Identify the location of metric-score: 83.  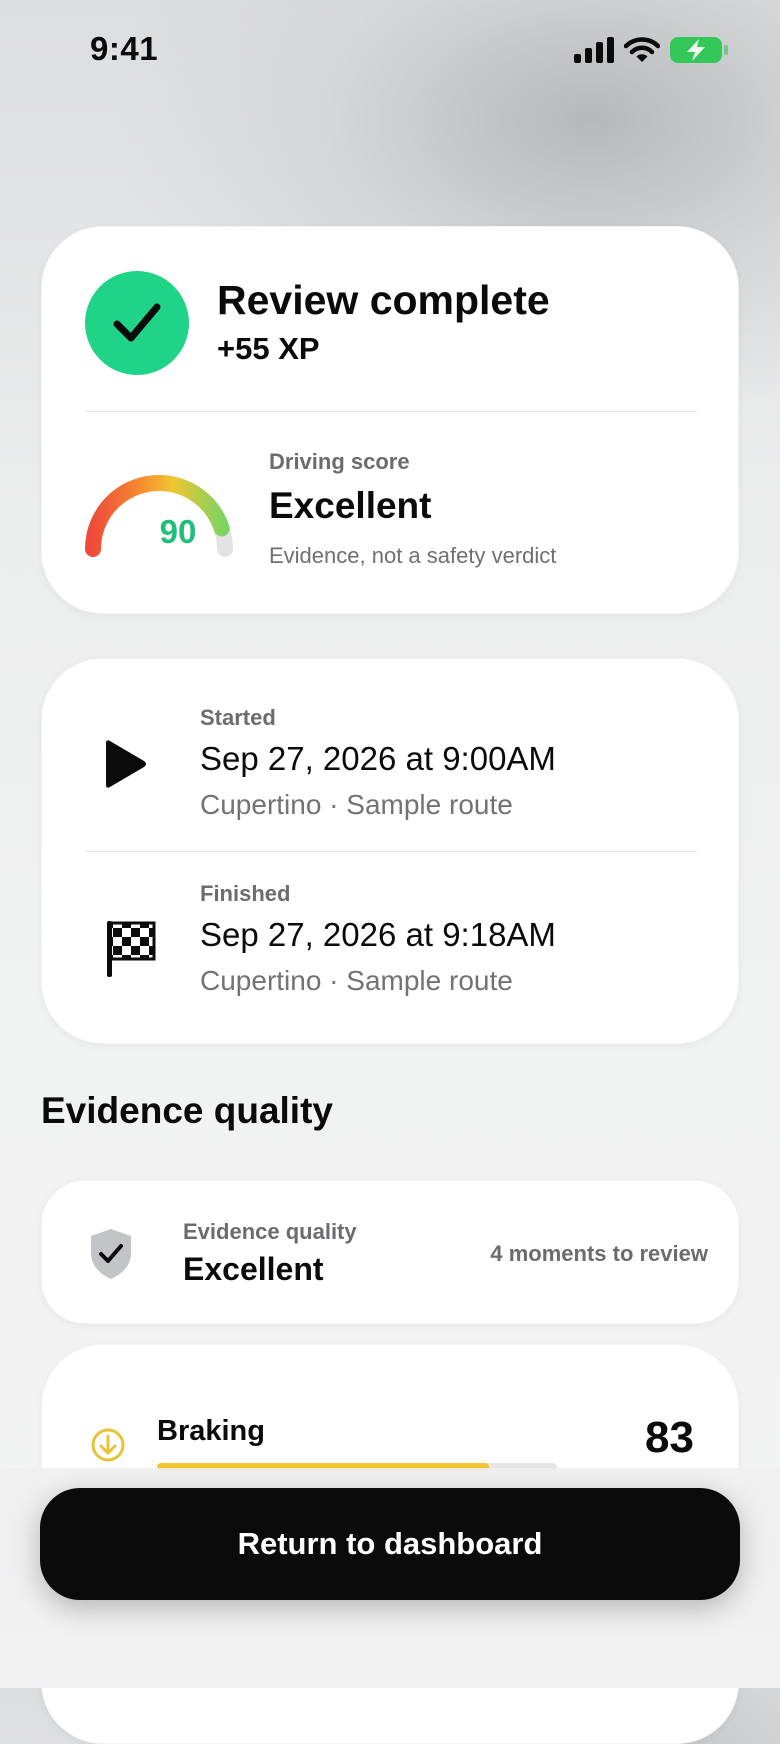
(669, 1437).